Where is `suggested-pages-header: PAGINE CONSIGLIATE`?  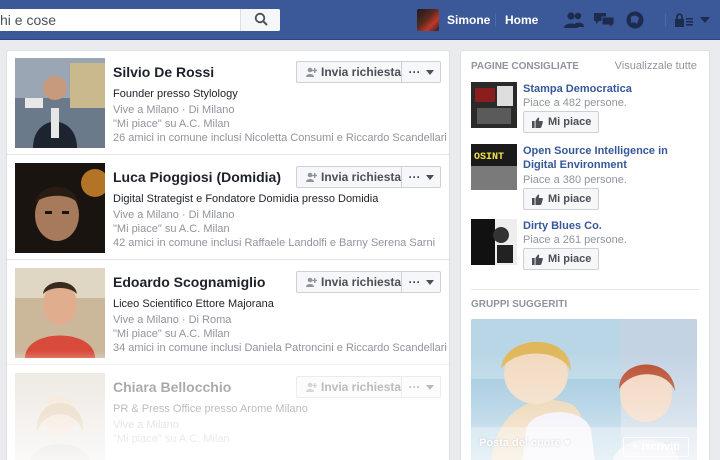
suggested-pages-header: PAGINE CONSIGLIATE is located at coordinates (525, 66).